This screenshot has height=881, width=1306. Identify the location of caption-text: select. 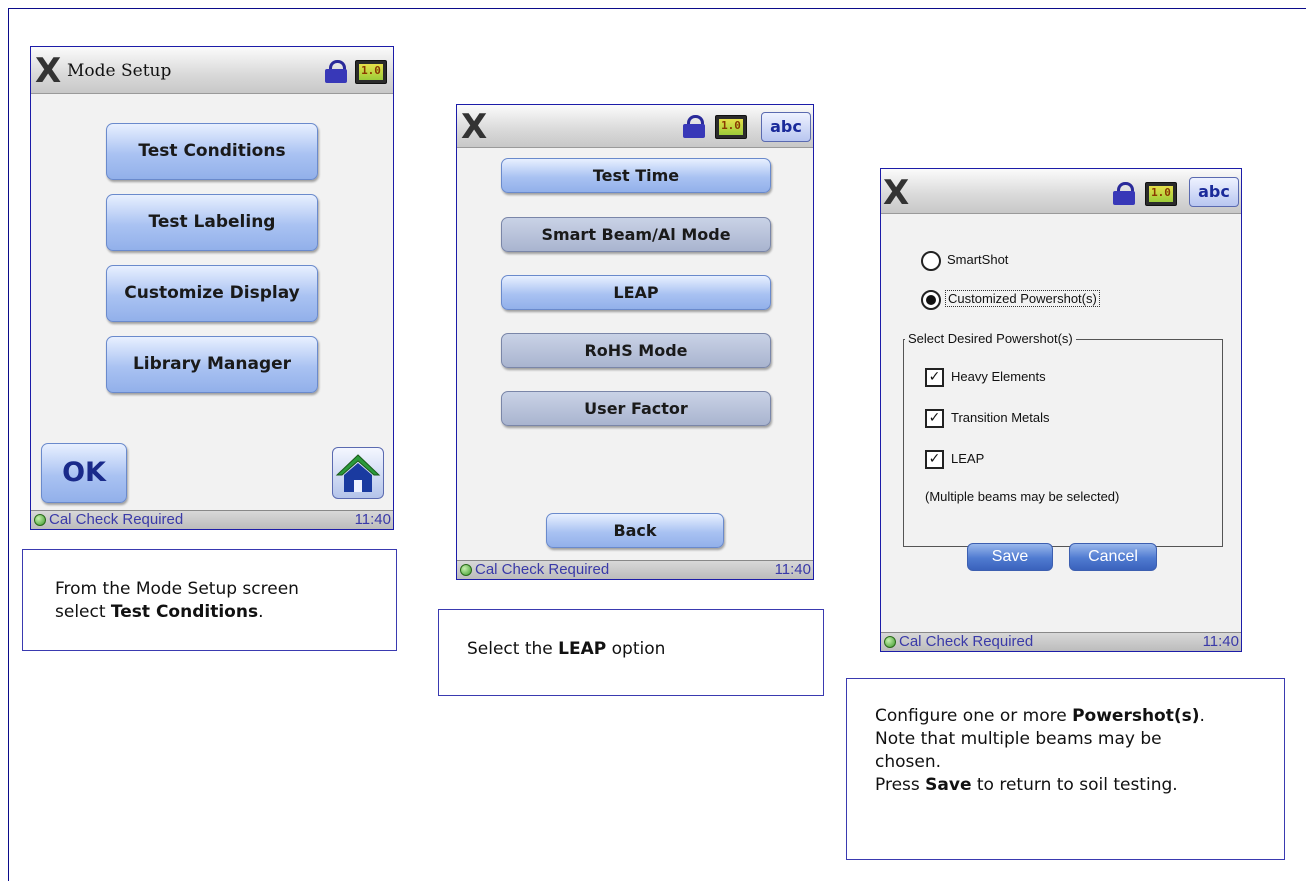
(83, 612).